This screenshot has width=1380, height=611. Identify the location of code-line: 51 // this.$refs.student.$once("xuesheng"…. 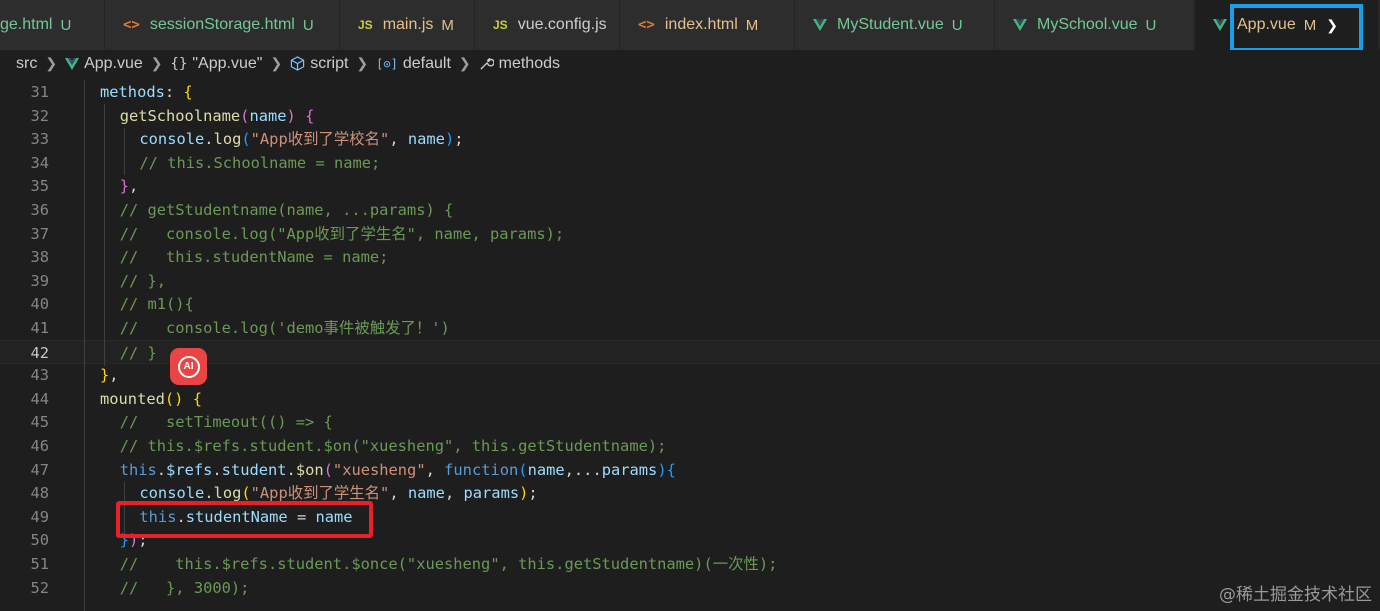
(690, 564).